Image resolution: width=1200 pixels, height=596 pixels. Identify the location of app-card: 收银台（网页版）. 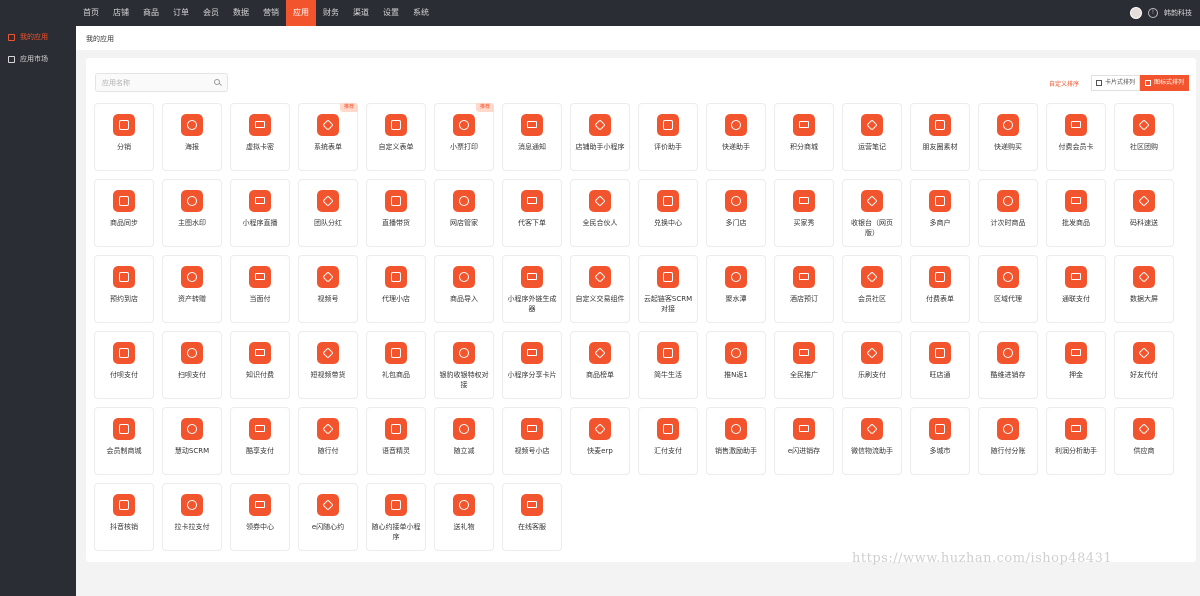
(872, 213).